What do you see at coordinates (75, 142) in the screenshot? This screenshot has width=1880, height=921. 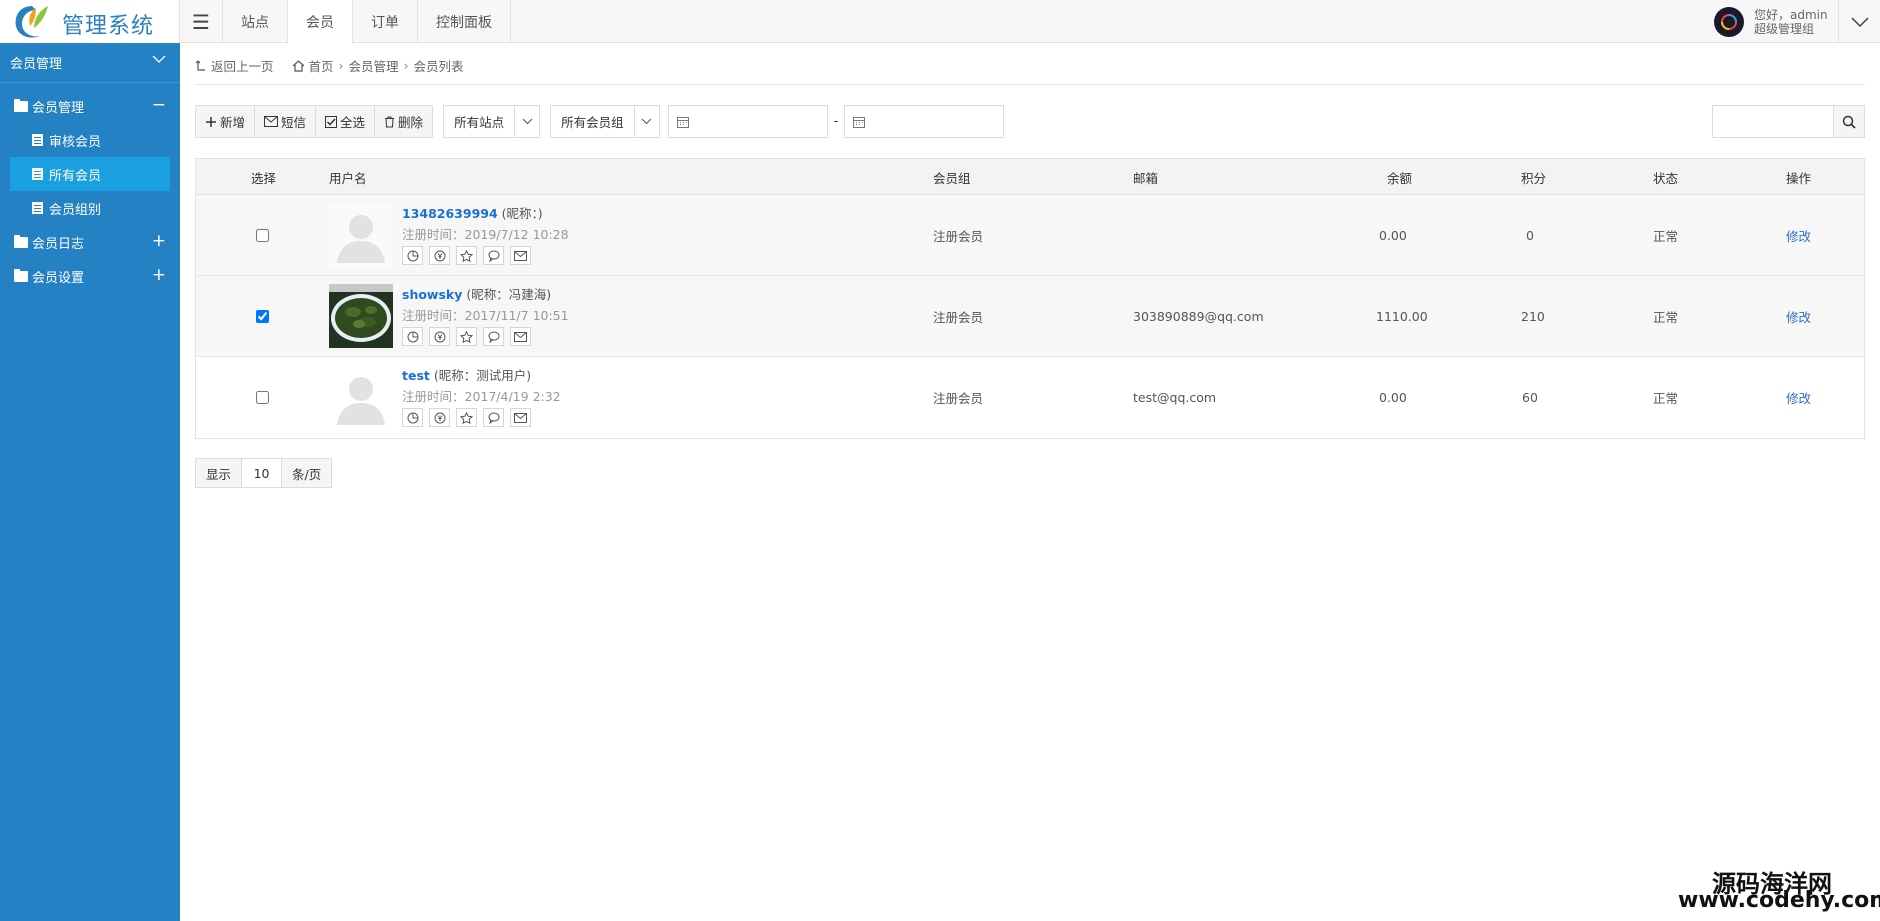 I see `sidebar-item-label: 审核会员` at bounding box center [75, 142].